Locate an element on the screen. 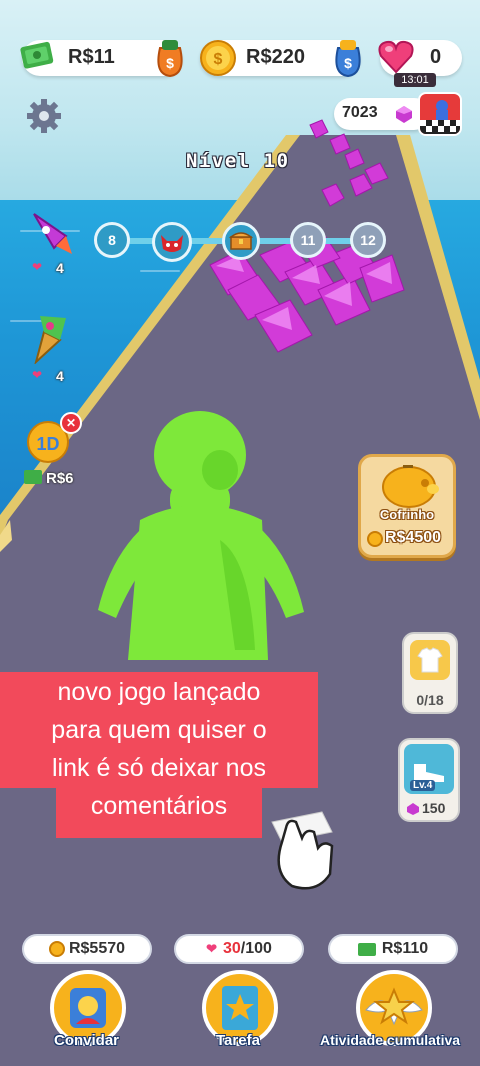  offer-cash-icon is located at coordinates (33, 477).